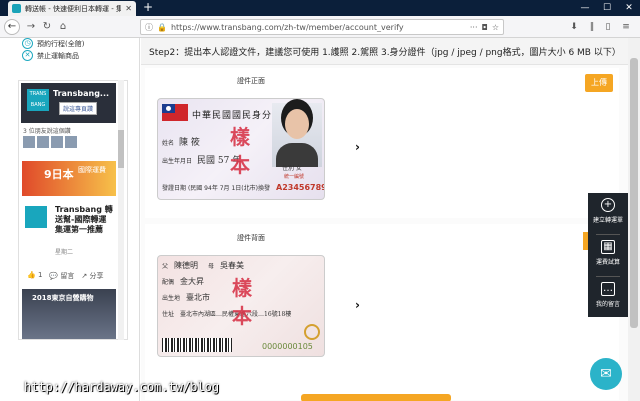 This screenshot has width=640, height=401. I want to click on reservation-link: ◷ 預約行程(全館), so click(53, 43).